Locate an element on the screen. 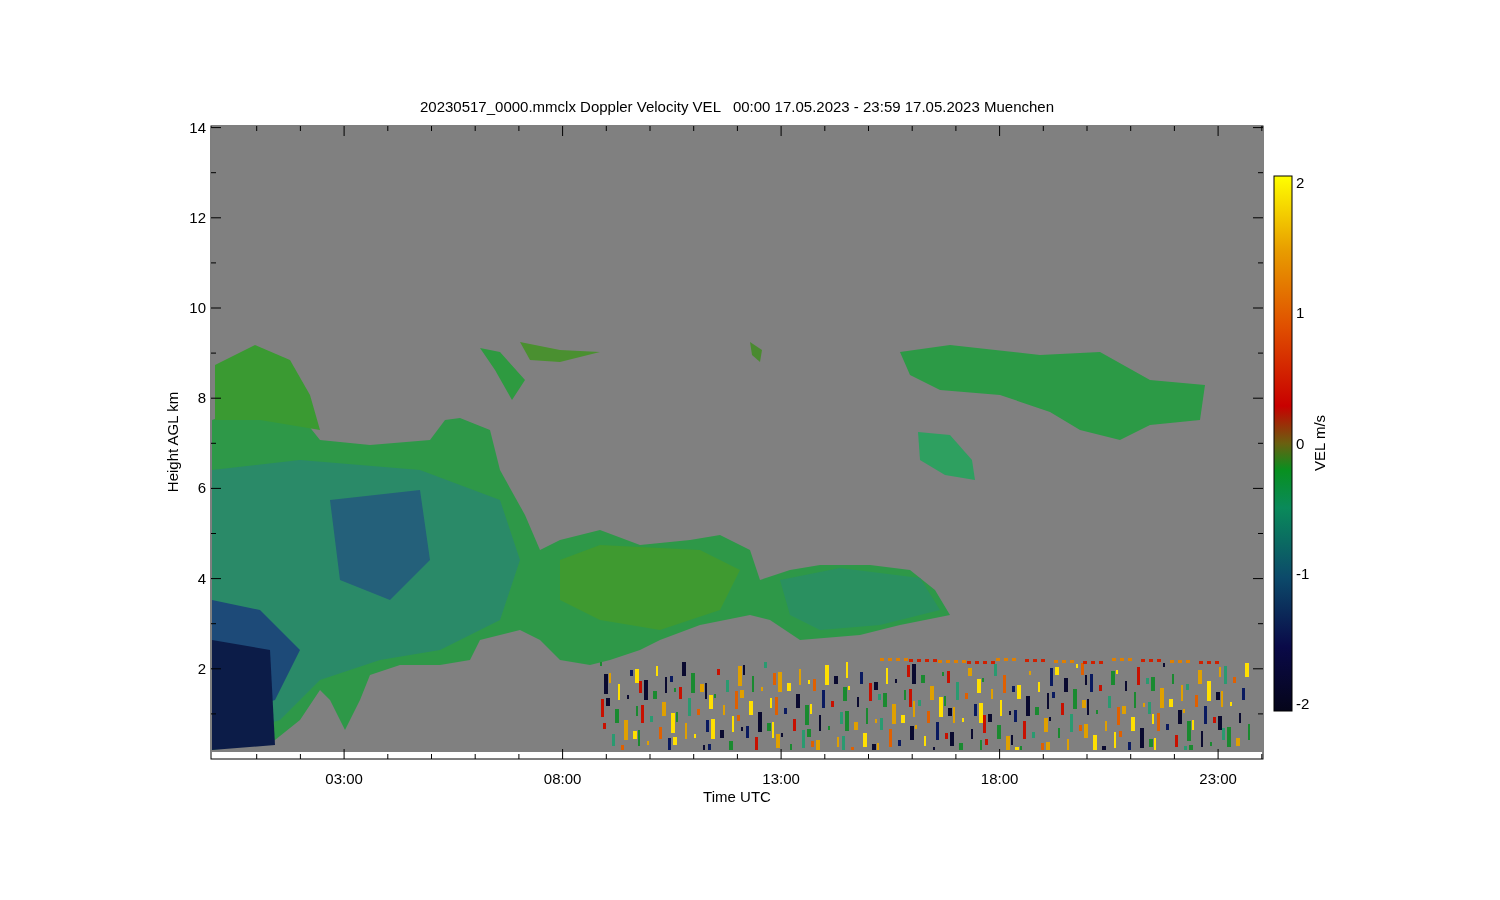  colorbar-tick-label: -1 is located at coordinates (1303, 573).